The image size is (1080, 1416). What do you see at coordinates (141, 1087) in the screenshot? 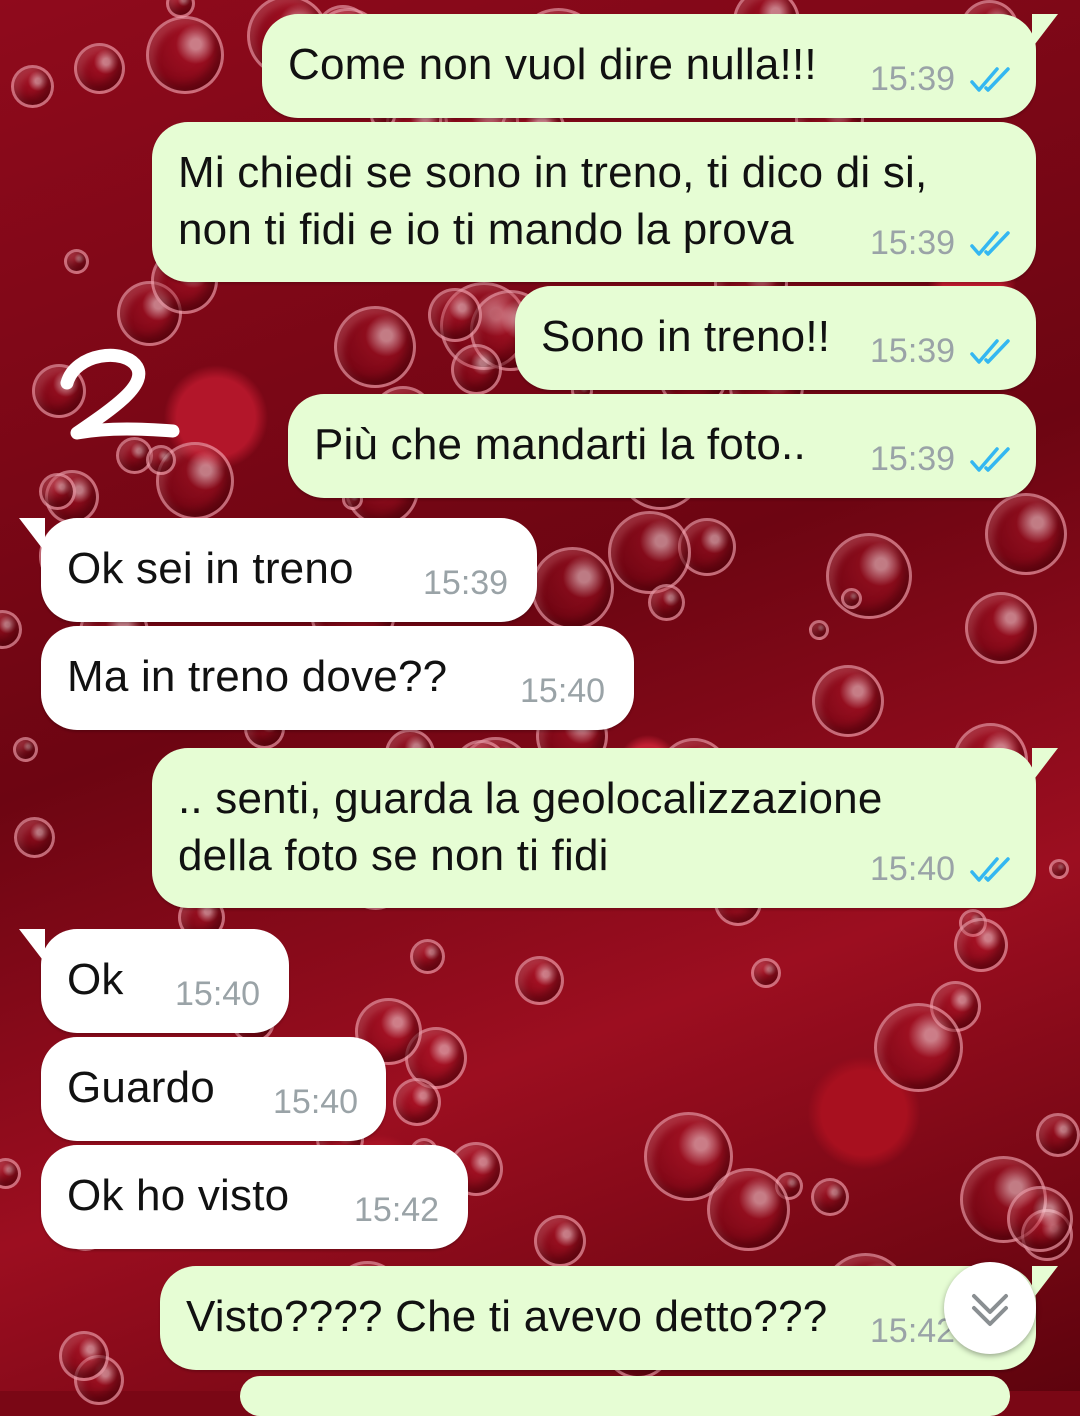
I see `message-text: Guardo` at bounding box center [141, 1087].